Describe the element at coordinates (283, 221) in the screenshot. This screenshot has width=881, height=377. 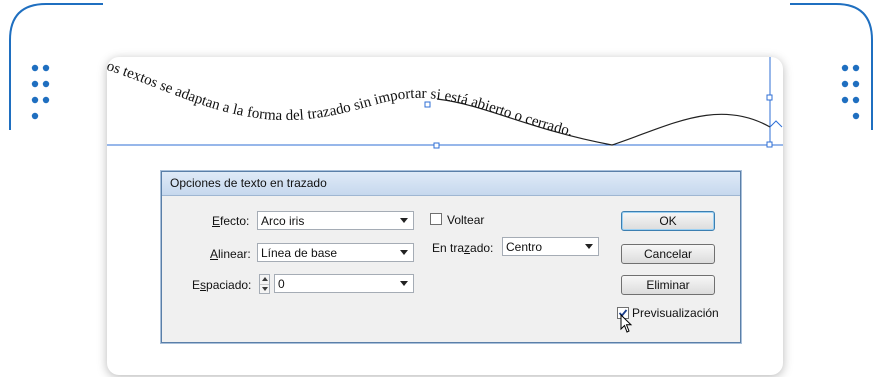
I see `efecto-value: Arco iris` at that location.